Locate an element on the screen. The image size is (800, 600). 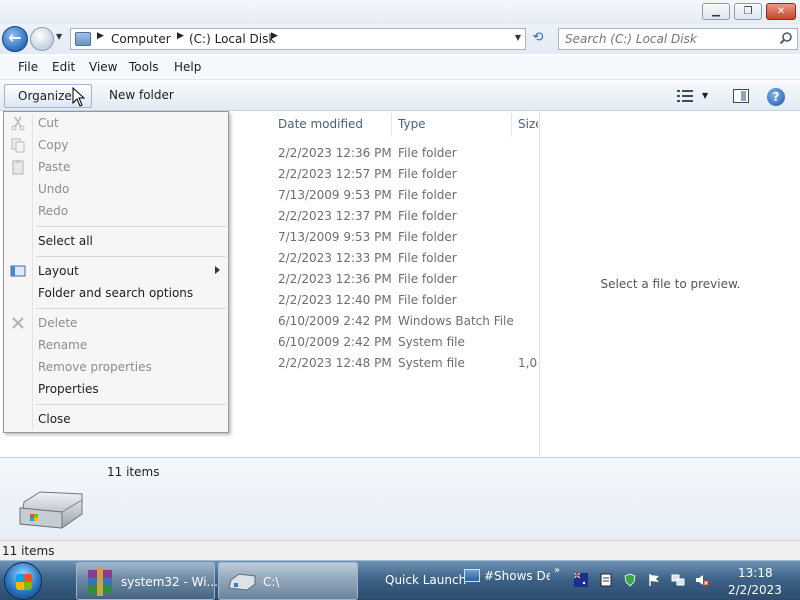
menu-item-layout: Layout is located at coordinates (116, 271).